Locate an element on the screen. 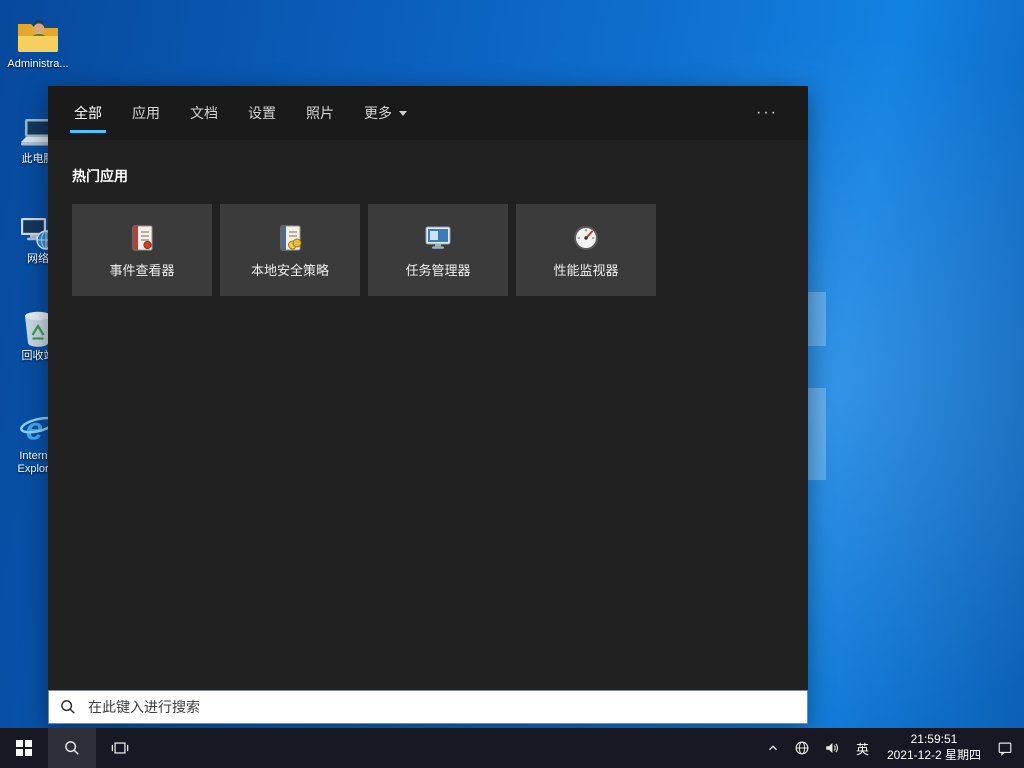 The image size is (1024, 768). tab-label: 设置 is located at coordinates (262, 113).